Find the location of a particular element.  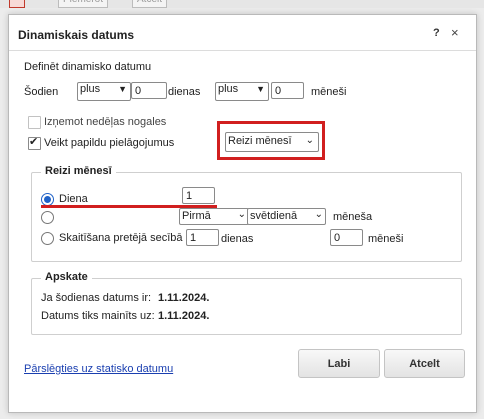

today-label: Šodien is located at coordinates (41, 92).